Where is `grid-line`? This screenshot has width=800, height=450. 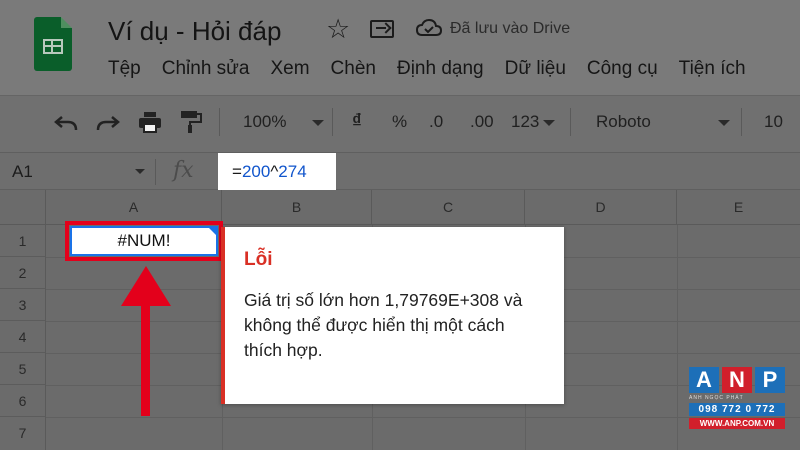
grid-line is located at coordinates (423, 417).